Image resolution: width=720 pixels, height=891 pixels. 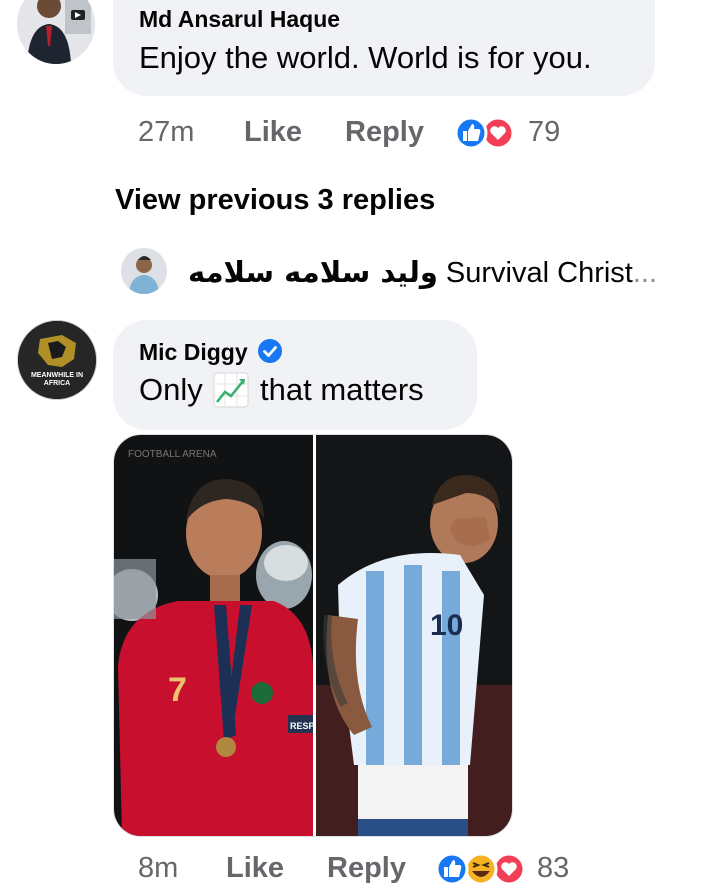 I want to click on comment2-text: Only that matters, so click(x=281, y=390).